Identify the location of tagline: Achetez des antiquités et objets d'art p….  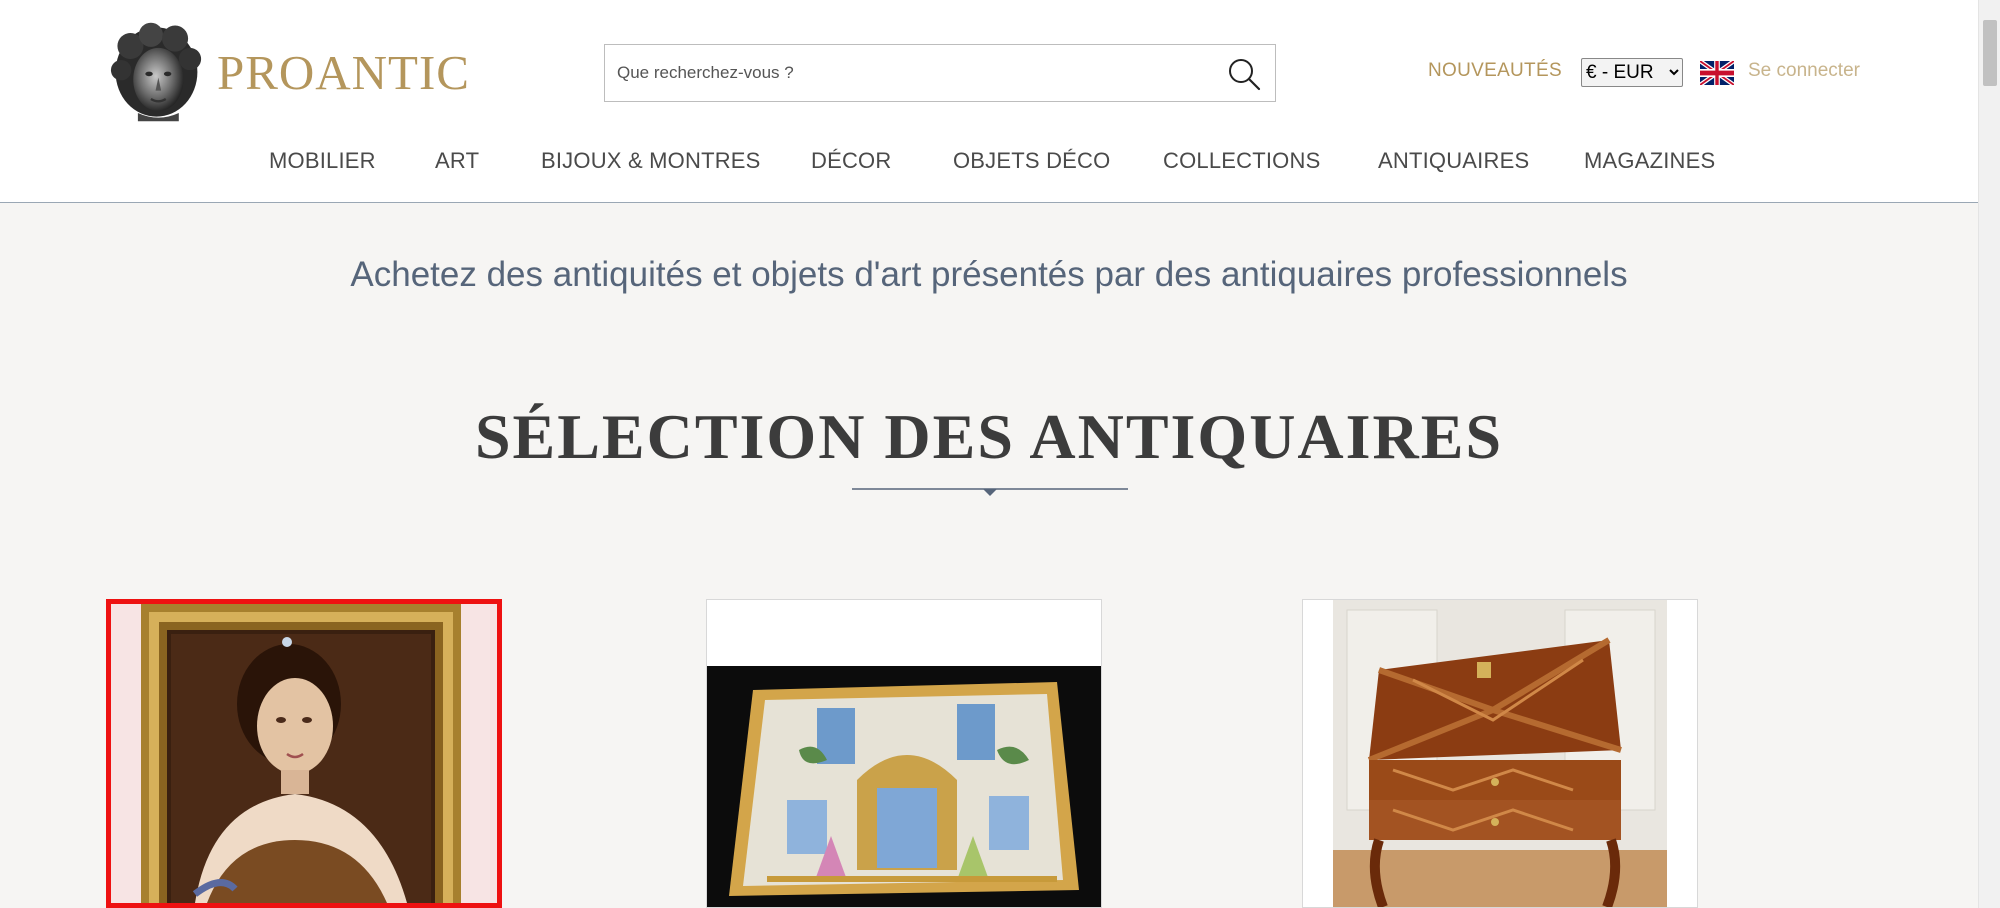
(989, 274).